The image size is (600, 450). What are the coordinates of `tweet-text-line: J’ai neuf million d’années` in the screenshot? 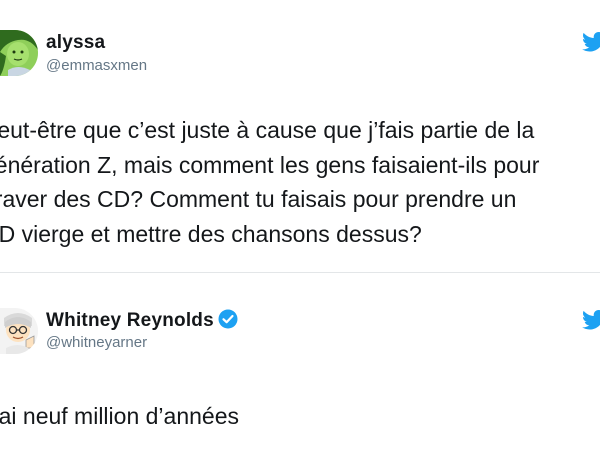 It's located at (119, 416).